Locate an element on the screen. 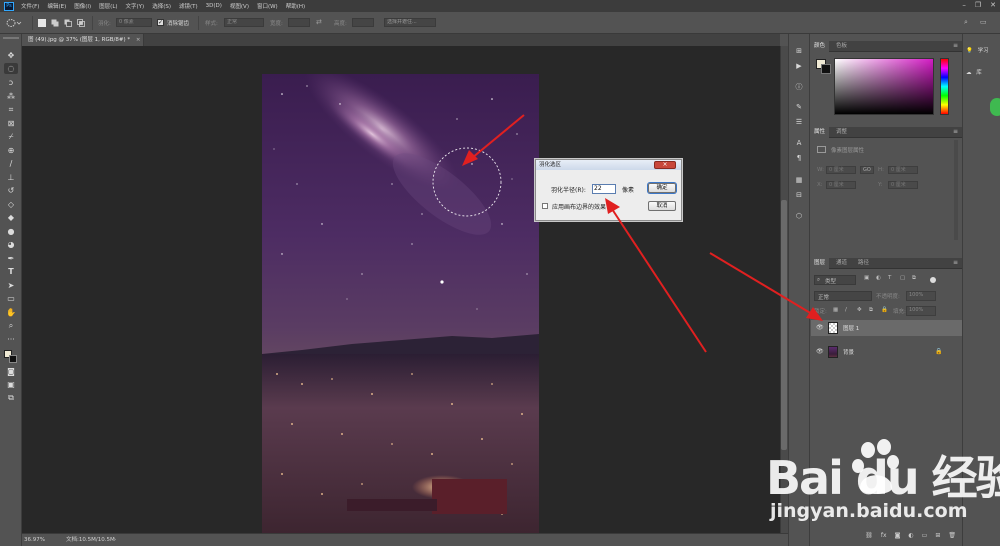 This screenshot has height=546, width=1000. filter-smart-object-icon: ⧉ is located at coordinates (914, 280).